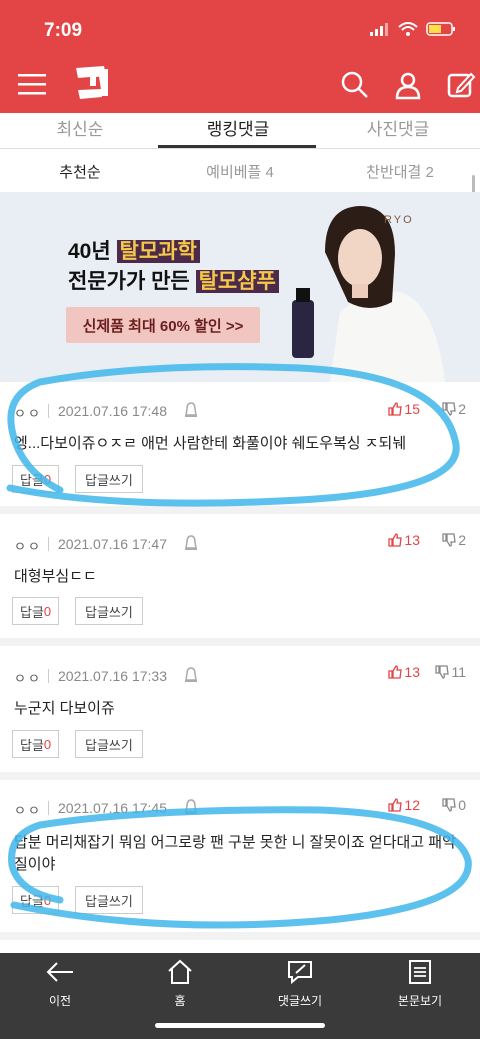  Describe the element at coordinates (64, 708) in the screenshot. I see `comment-text: 누군지 다보이쥬` at that location.